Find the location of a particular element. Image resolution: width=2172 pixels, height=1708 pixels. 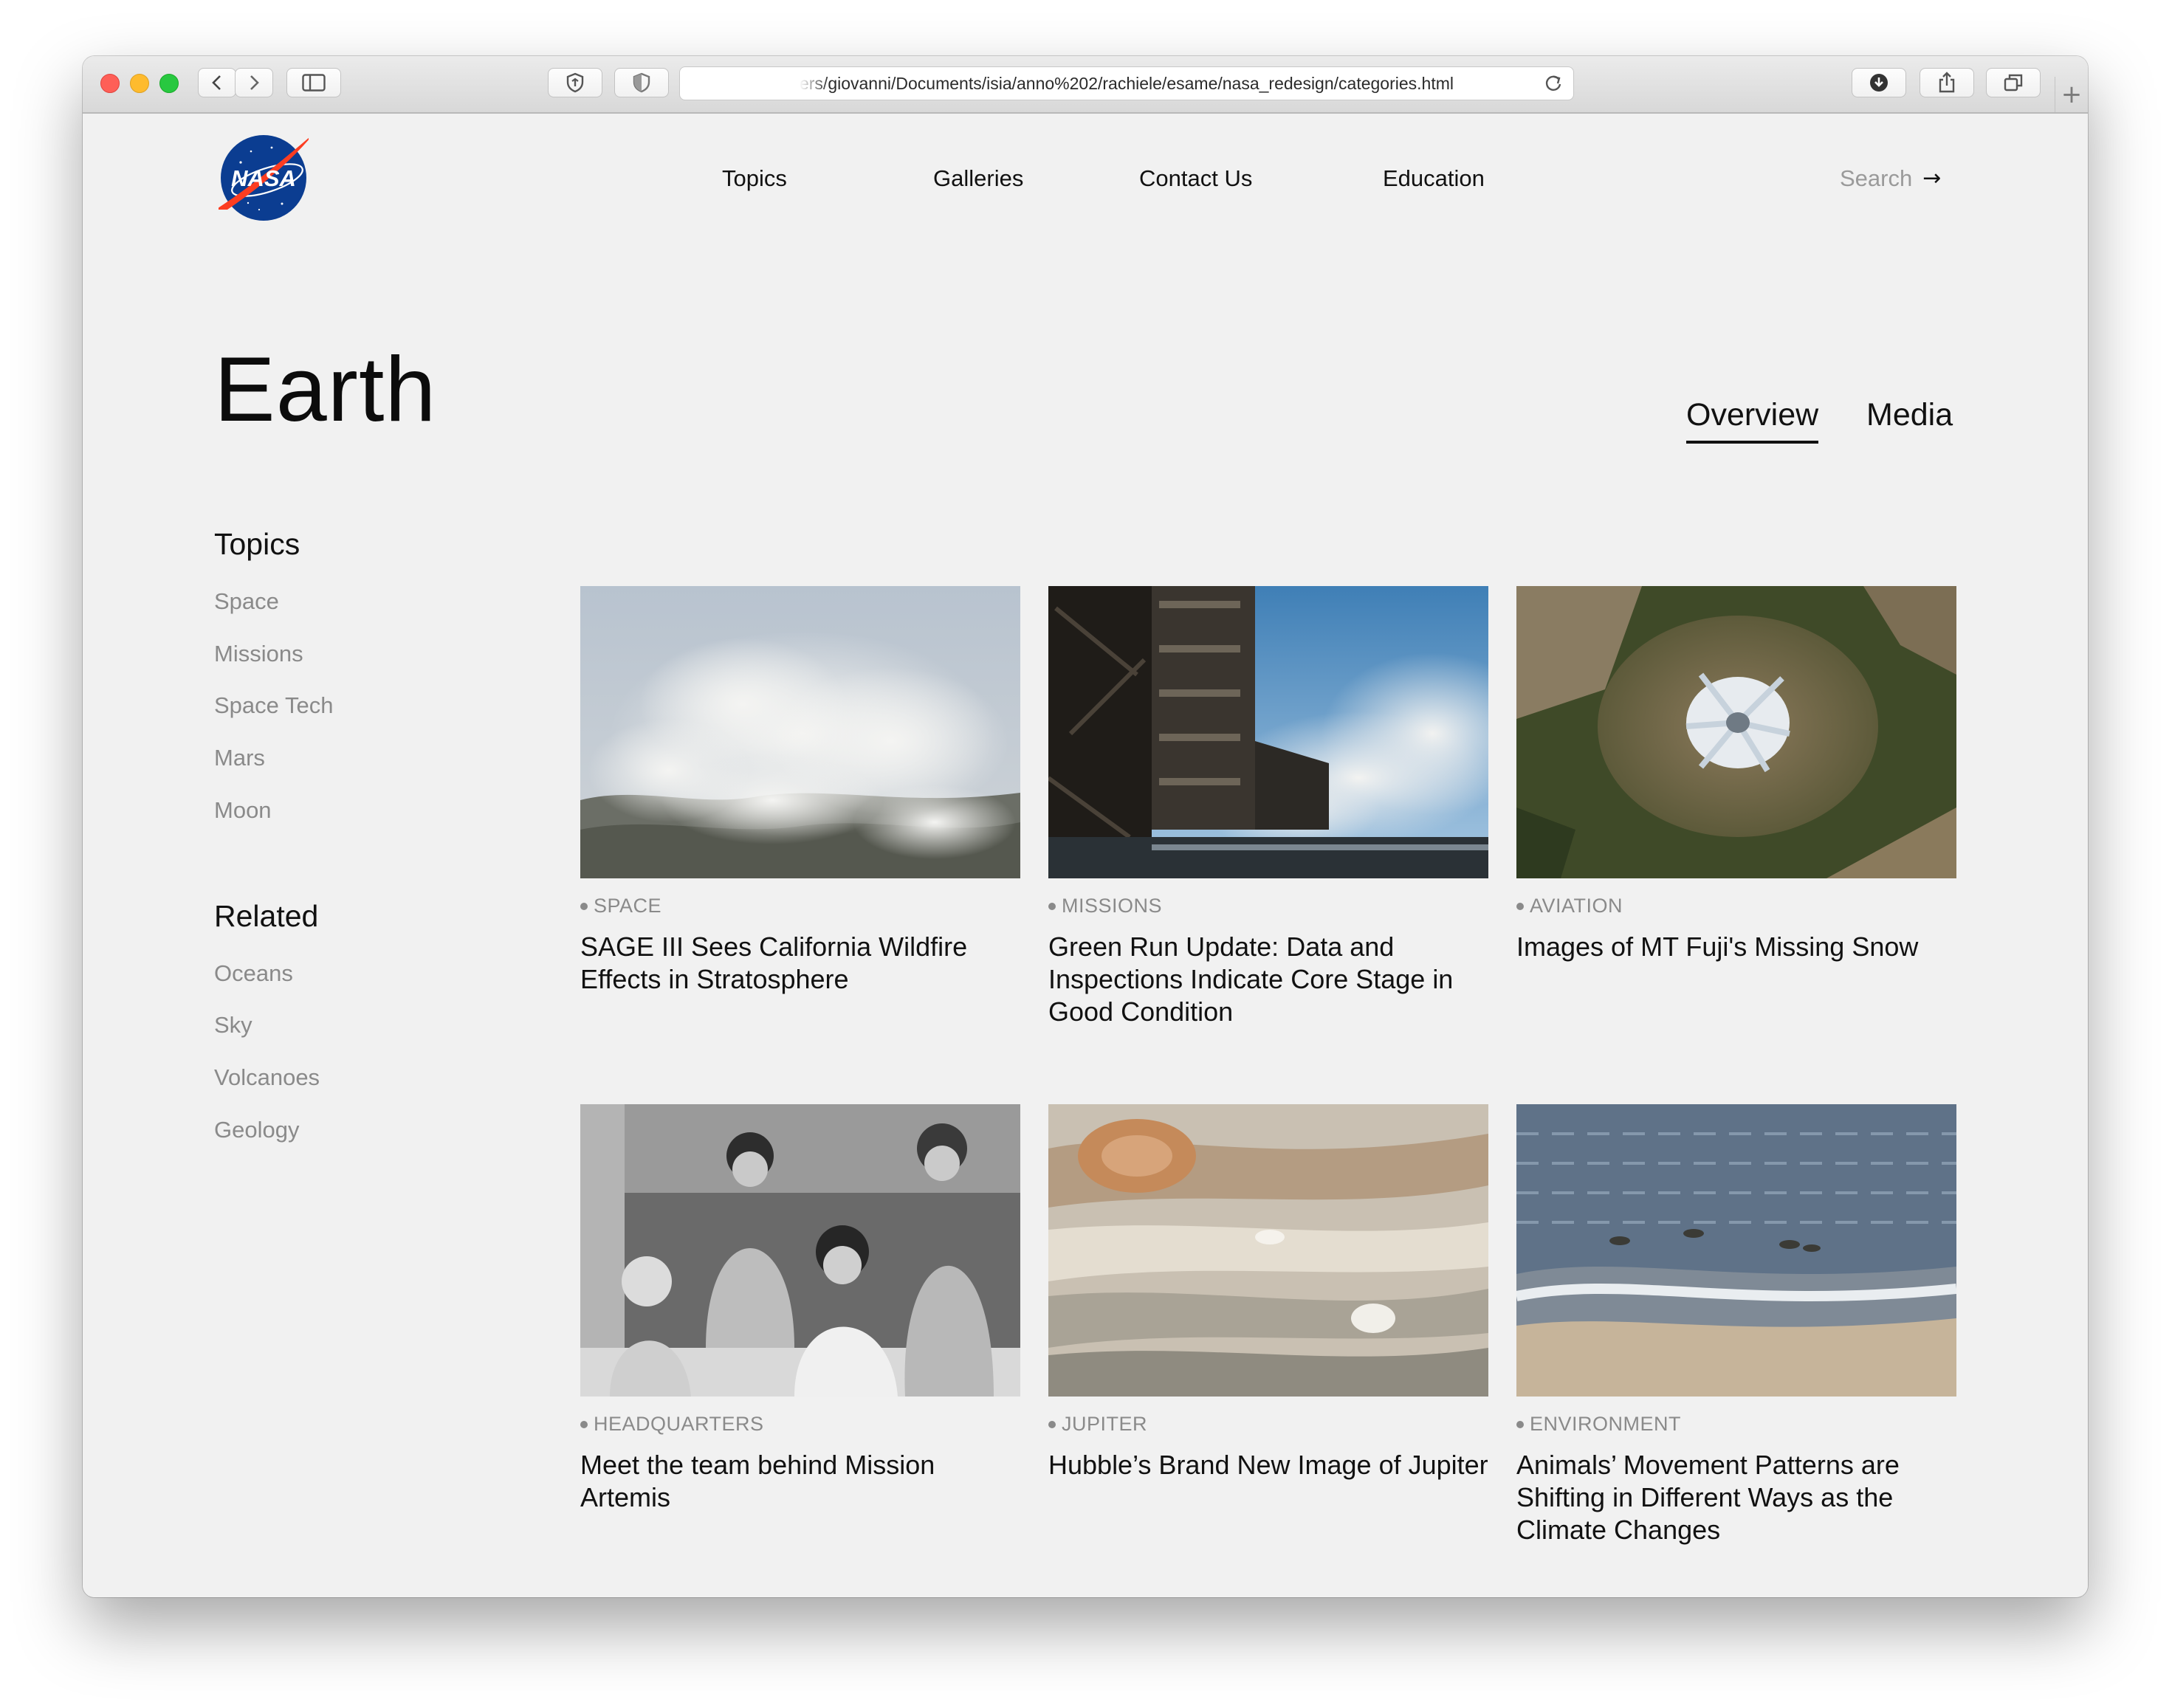

sidebar-icon is located at coordinates (314, 83).